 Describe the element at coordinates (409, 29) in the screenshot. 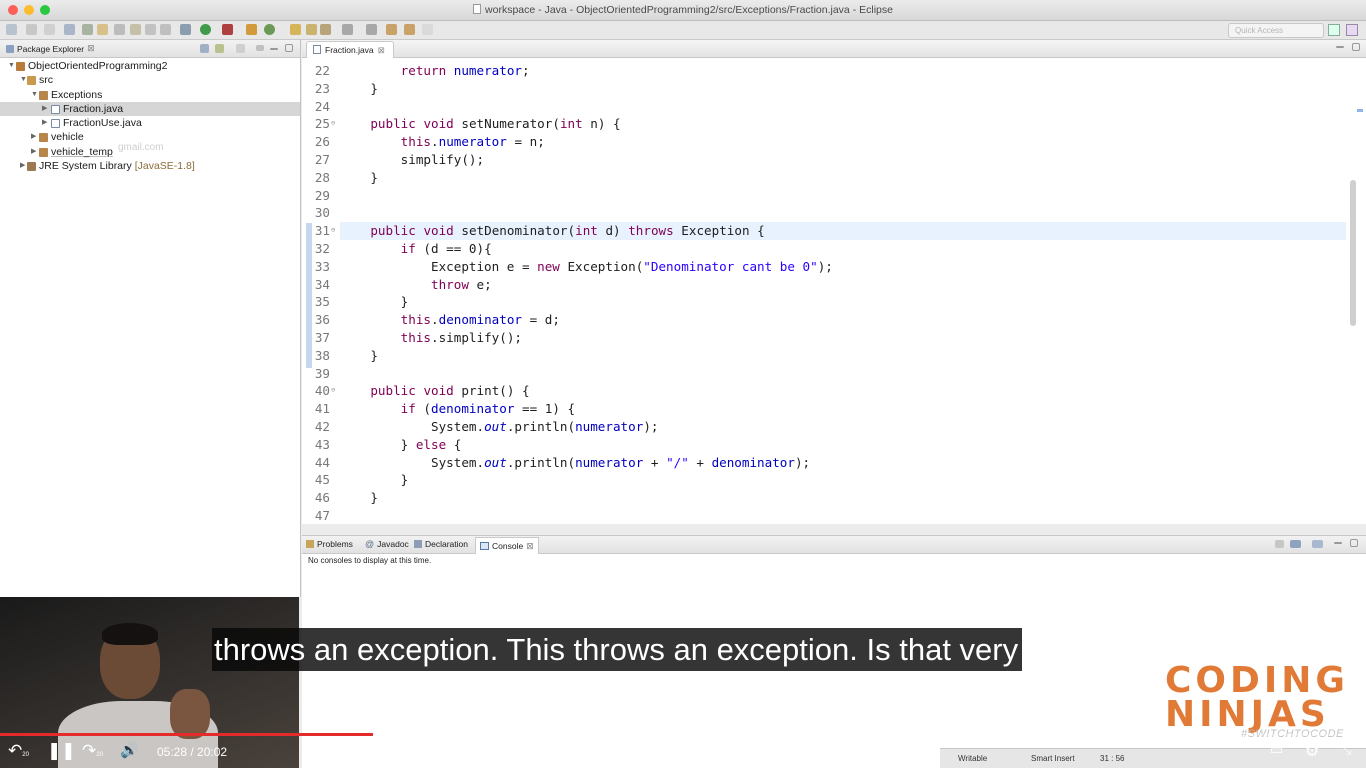

I see `forward-icon` at that location.